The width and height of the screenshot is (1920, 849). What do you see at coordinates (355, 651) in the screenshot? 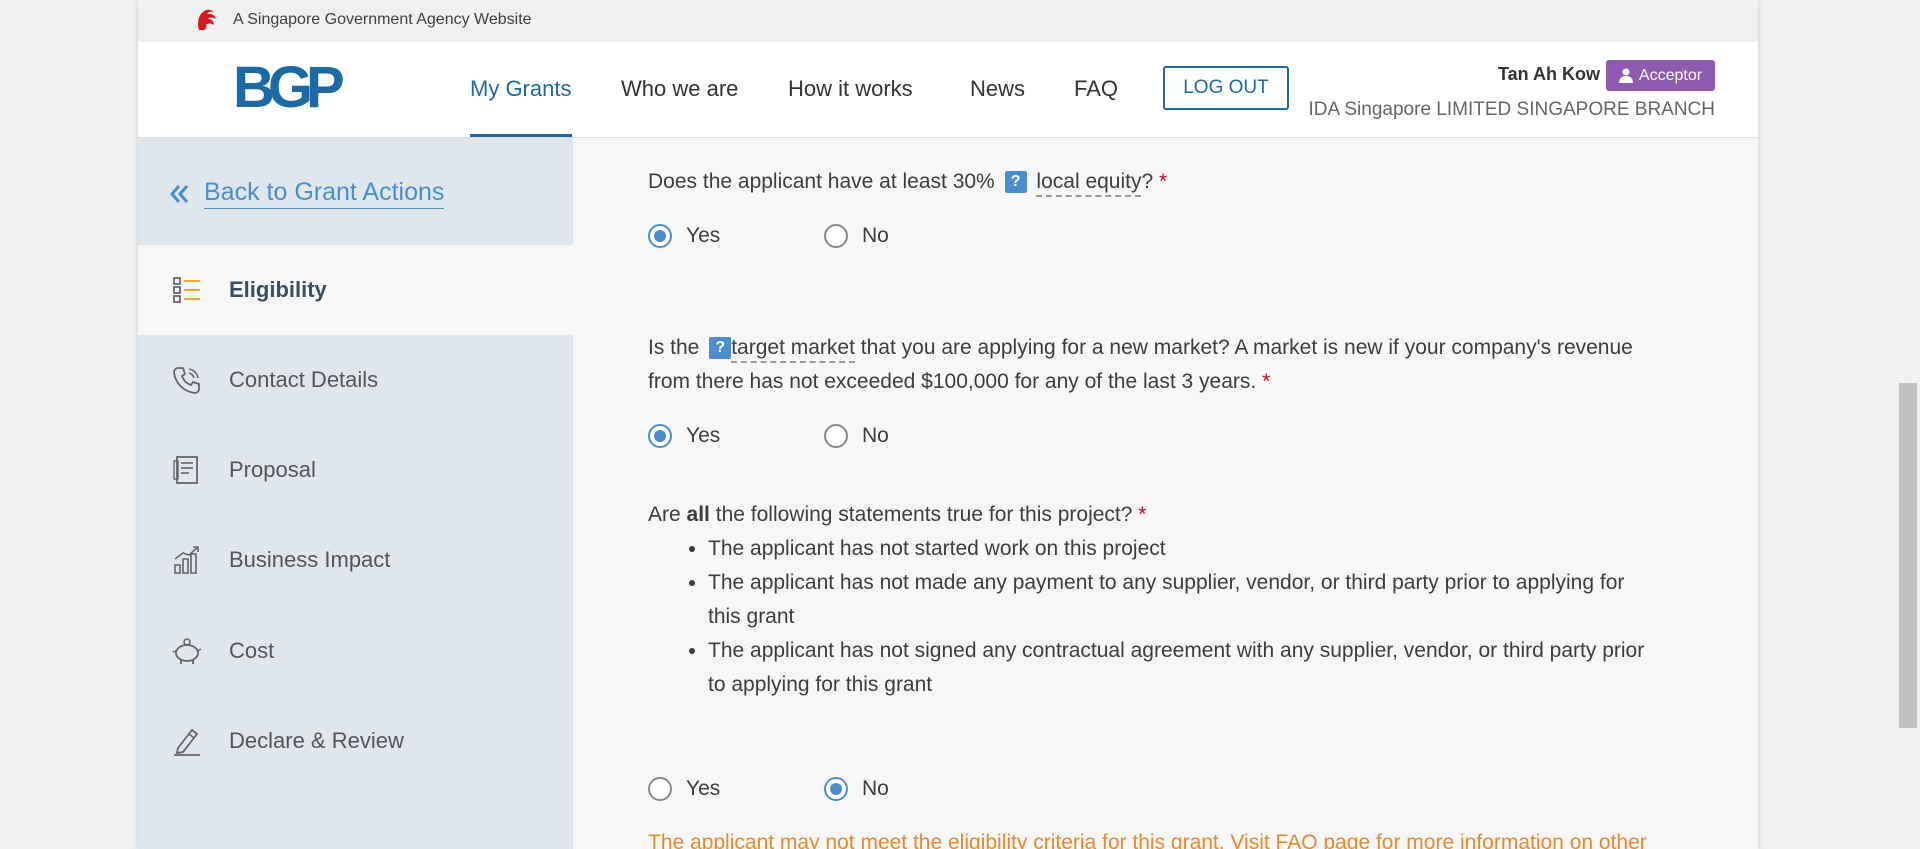
I see `sidebar-item-cost: Cost` at bounding box center [355, 651].